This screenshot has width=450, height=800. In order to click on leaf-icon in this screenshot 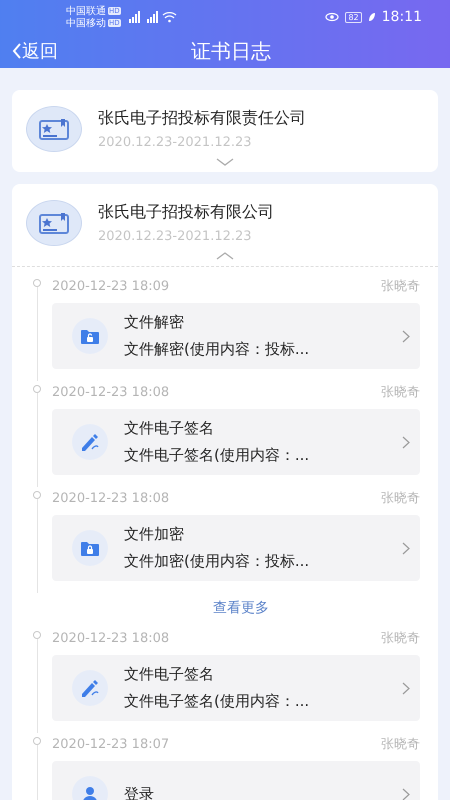, I will do `click(372, 17)`.